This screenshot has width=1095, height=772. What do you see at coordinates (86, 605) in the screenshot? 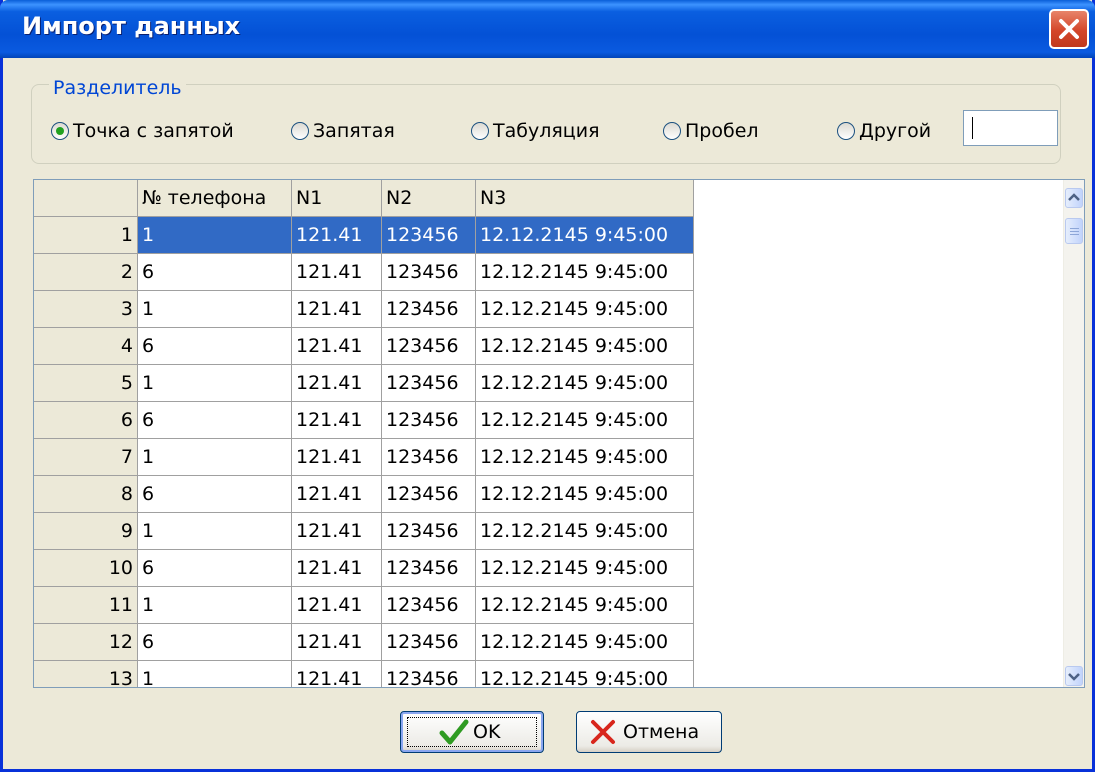
I see `row-header: 11` at bounding box center [86, 605].